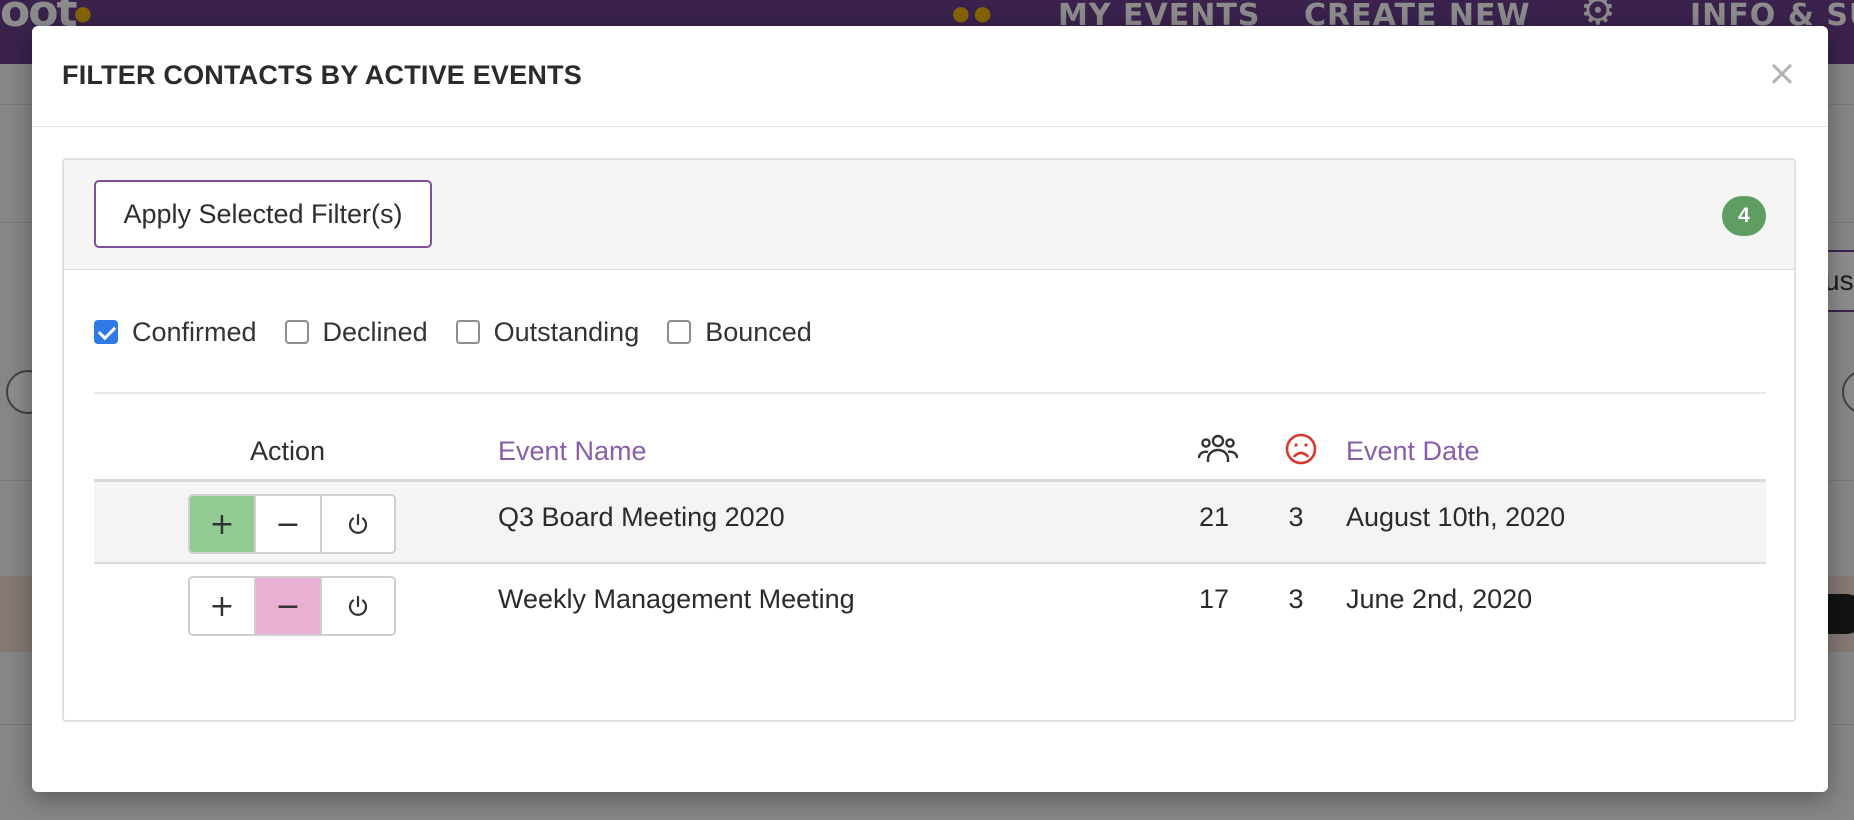  I want to click on status-outstanding: Outstanding, so click(547, 332).